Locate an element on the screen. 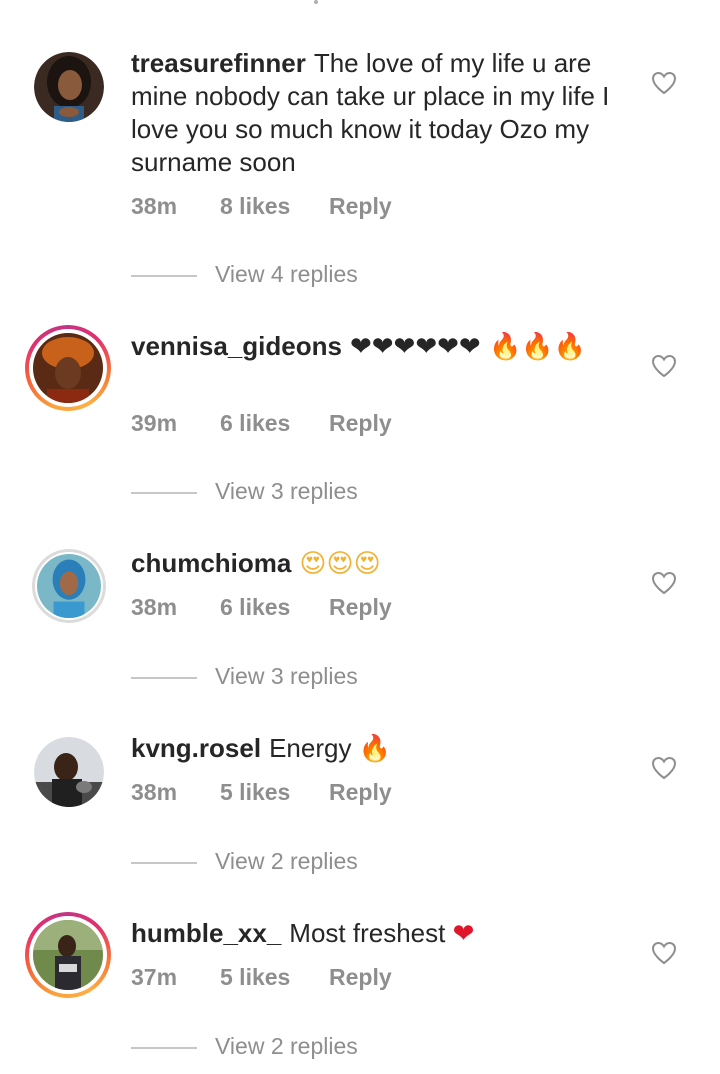 Image resolution: width=720 pixels, height=1074 pixels. comment-emojis: ❤❤❤❤❤❤ 🔥🔥🔥 is located at coordinates (468, 347).